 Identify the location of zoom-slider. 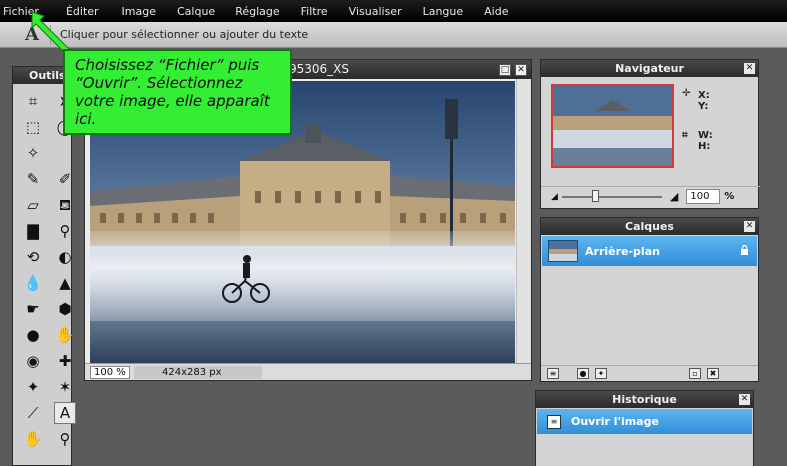
(611, 195).